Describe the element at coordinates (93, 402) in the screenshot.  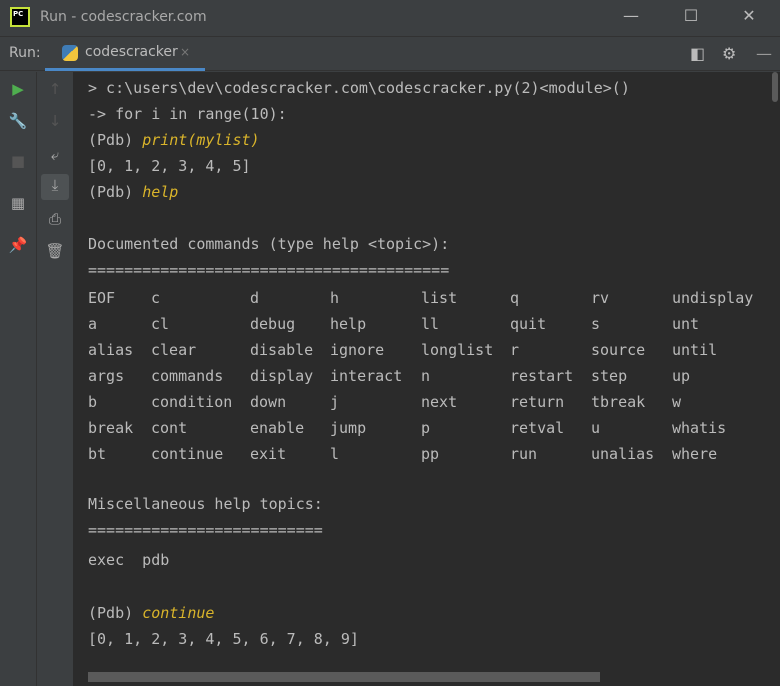
I see `command-name: b` at that location.